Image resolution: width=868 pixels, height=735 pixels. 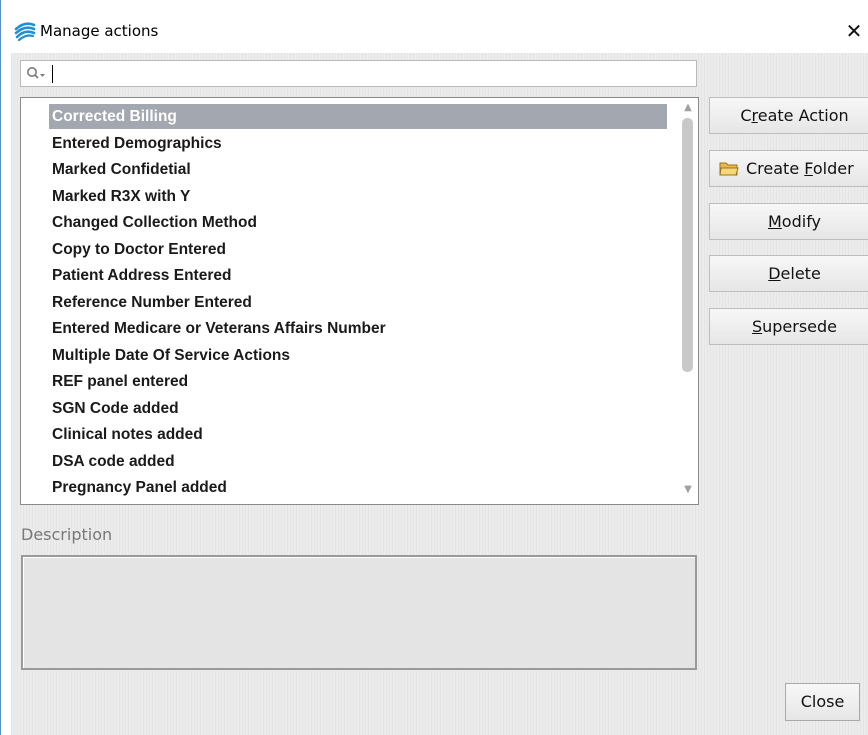 What do you see at coordinates (358, 434) in the screenshot?
I see `list-item: Clinical notes added` at bounding box center [358, 434].